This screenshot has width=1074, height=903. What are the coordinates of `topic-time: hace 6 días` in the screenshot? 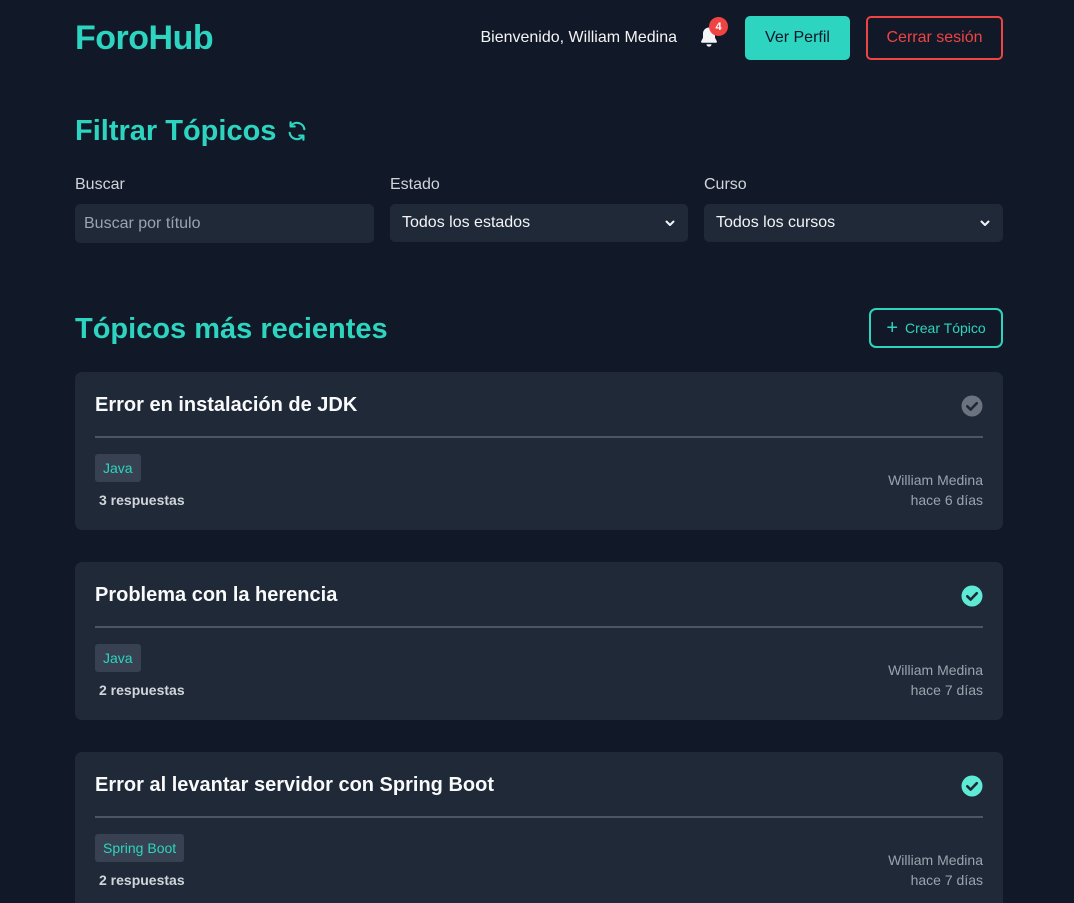 It's located at (946, 500).